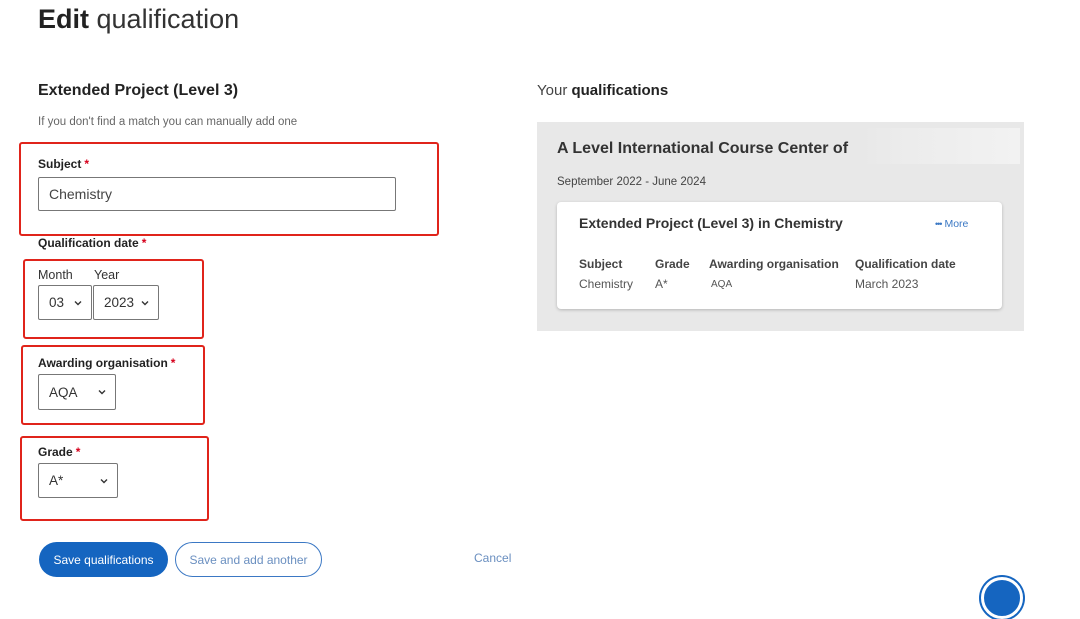  Describe the element at coordinates (107, 275) in the screenshot. I see `year-label: Year` at that location.